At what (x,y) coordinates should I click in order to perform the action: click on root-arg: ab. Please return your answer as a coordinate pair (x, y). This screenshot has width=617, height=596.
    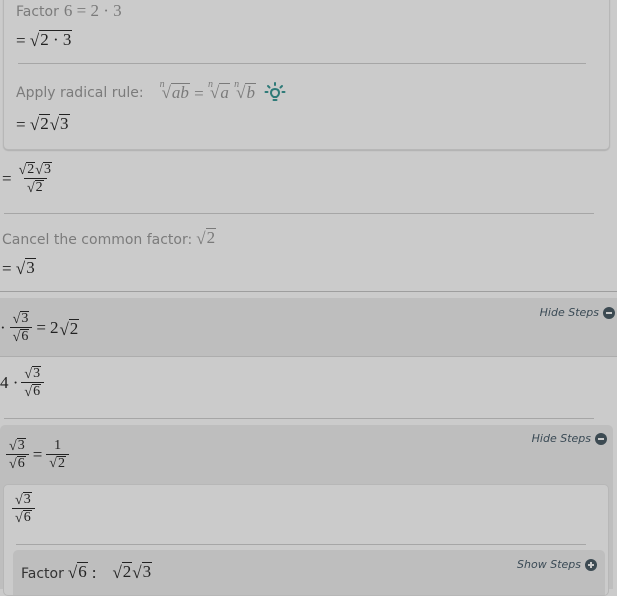
    Looking at the image, I should click on (180, 92).